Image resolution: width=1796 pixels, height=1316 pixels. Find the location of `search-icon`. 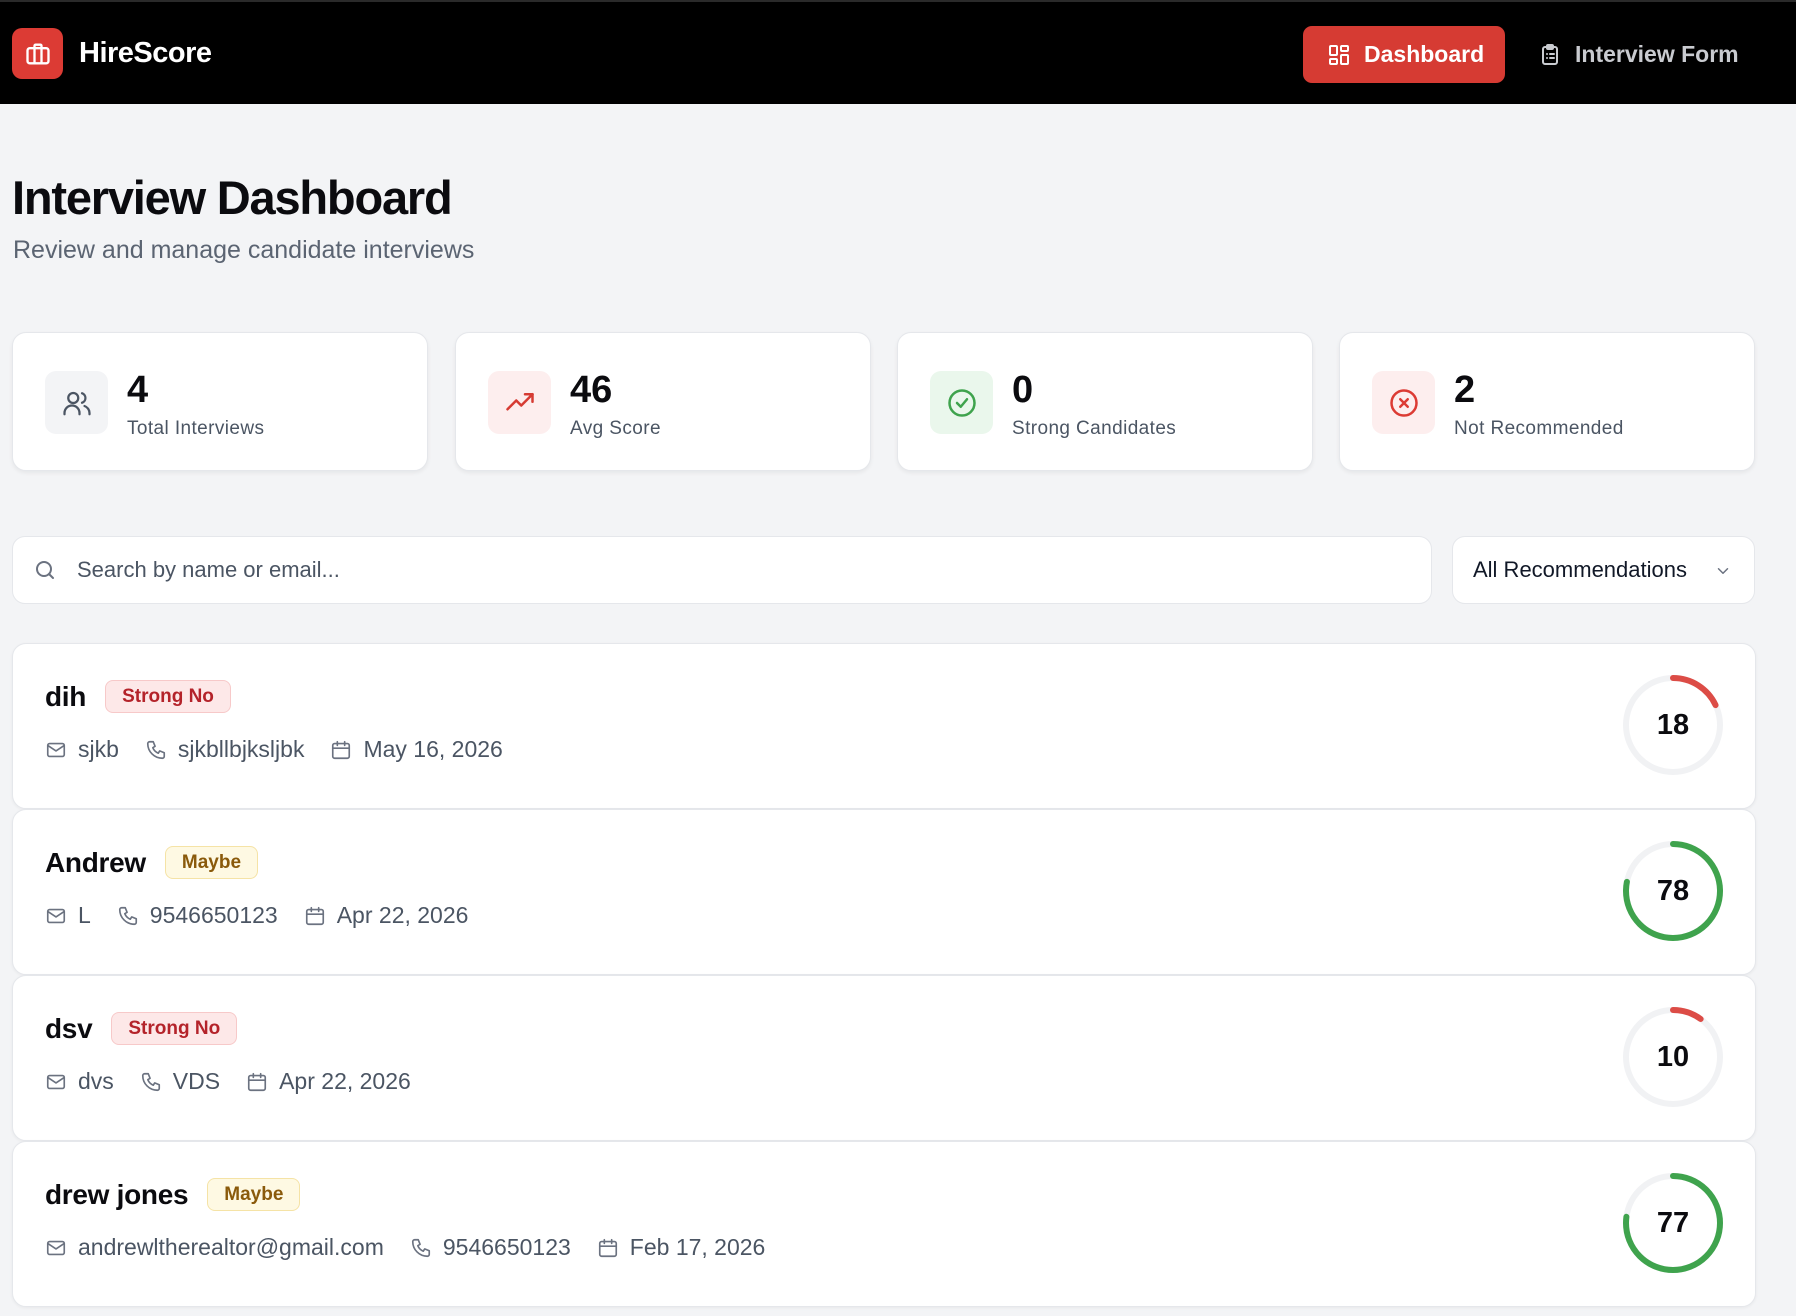

search-icon is located at coordinates (45, 570).